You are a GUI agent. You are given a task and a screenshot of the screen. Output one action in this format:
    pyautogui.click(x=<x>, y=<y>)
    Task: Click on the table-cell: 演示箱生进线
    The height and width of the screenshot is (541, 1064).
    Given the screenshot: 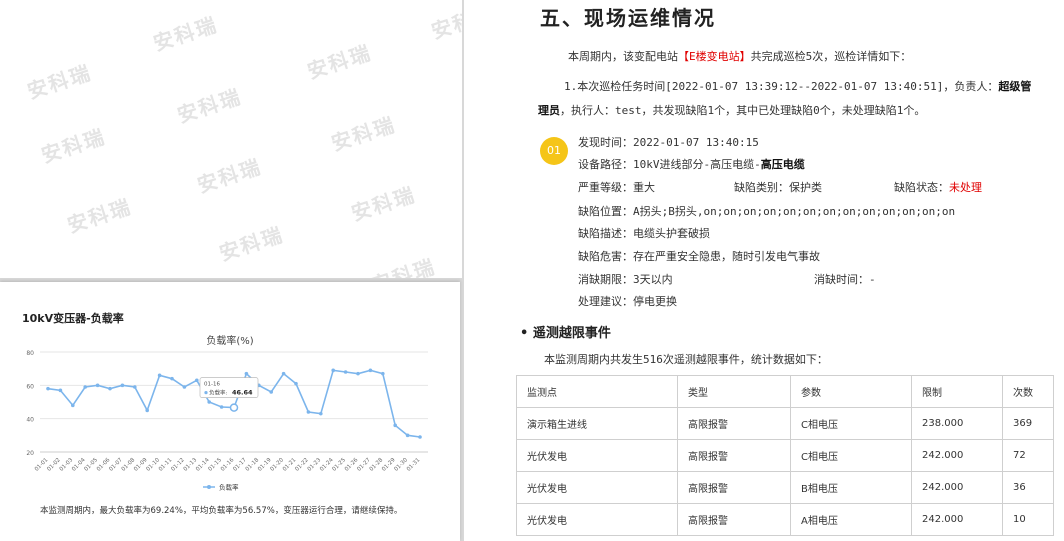 What is the action you would take?
    pyautogui.click(x=597, y=423)
    